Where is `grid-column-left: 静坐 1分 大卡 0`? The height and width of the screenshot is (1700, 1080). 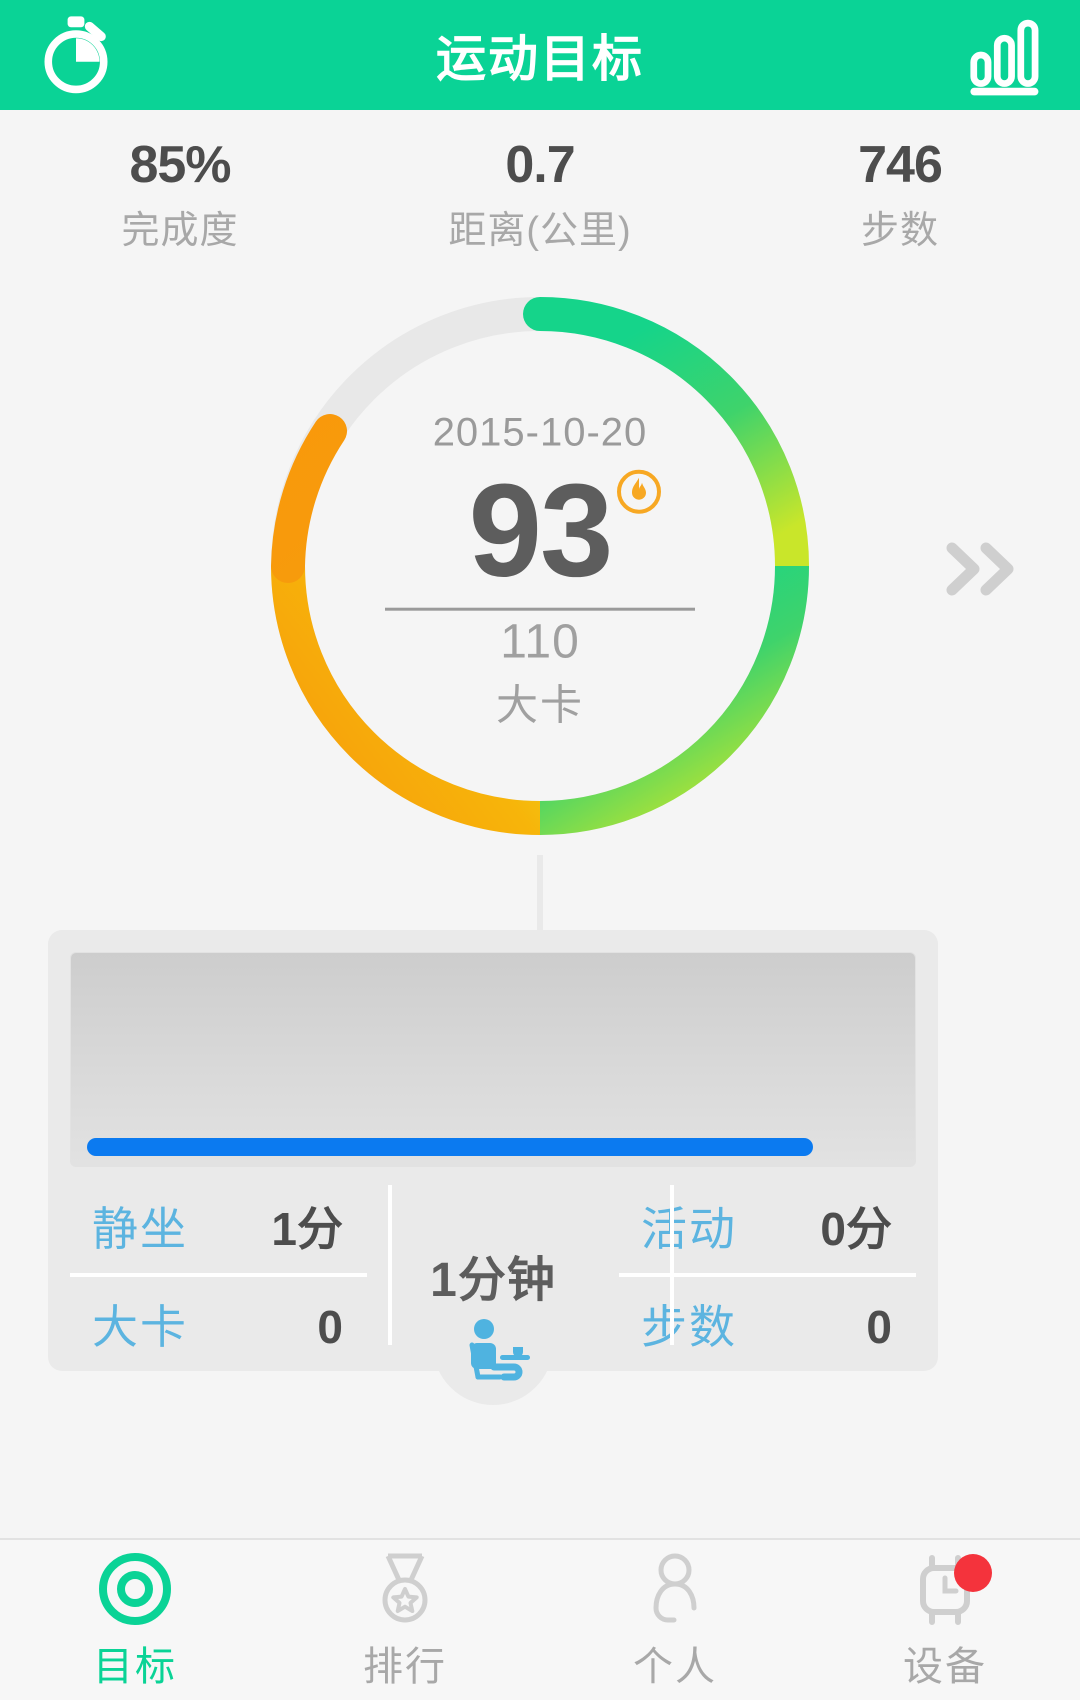
grid-column-left: 静坐 1分 大卡 0 is located at coordinates (218, 1275).